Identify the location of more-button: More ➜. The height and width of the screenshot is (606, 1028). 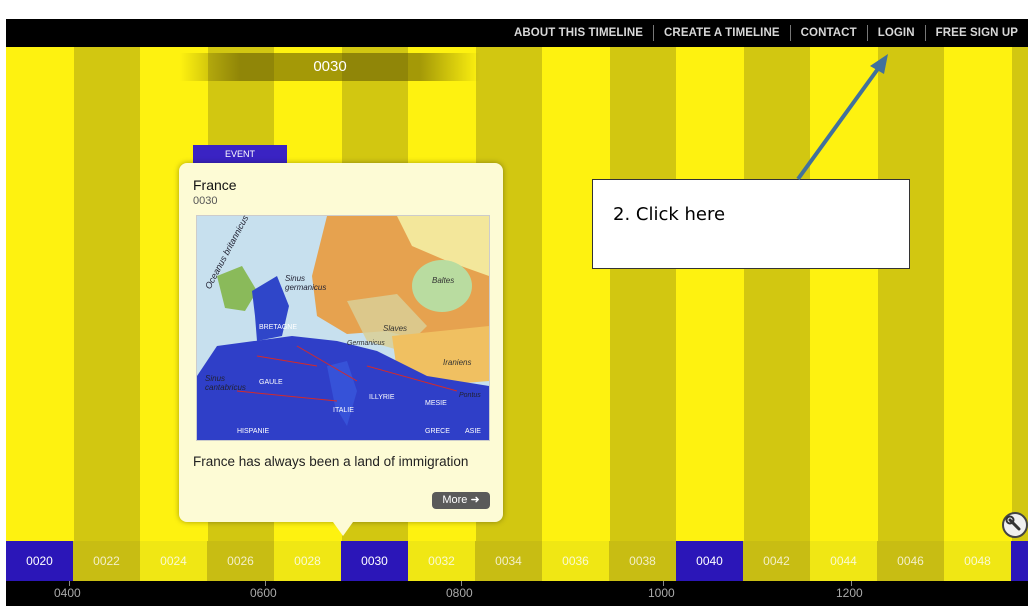
(461, 500).